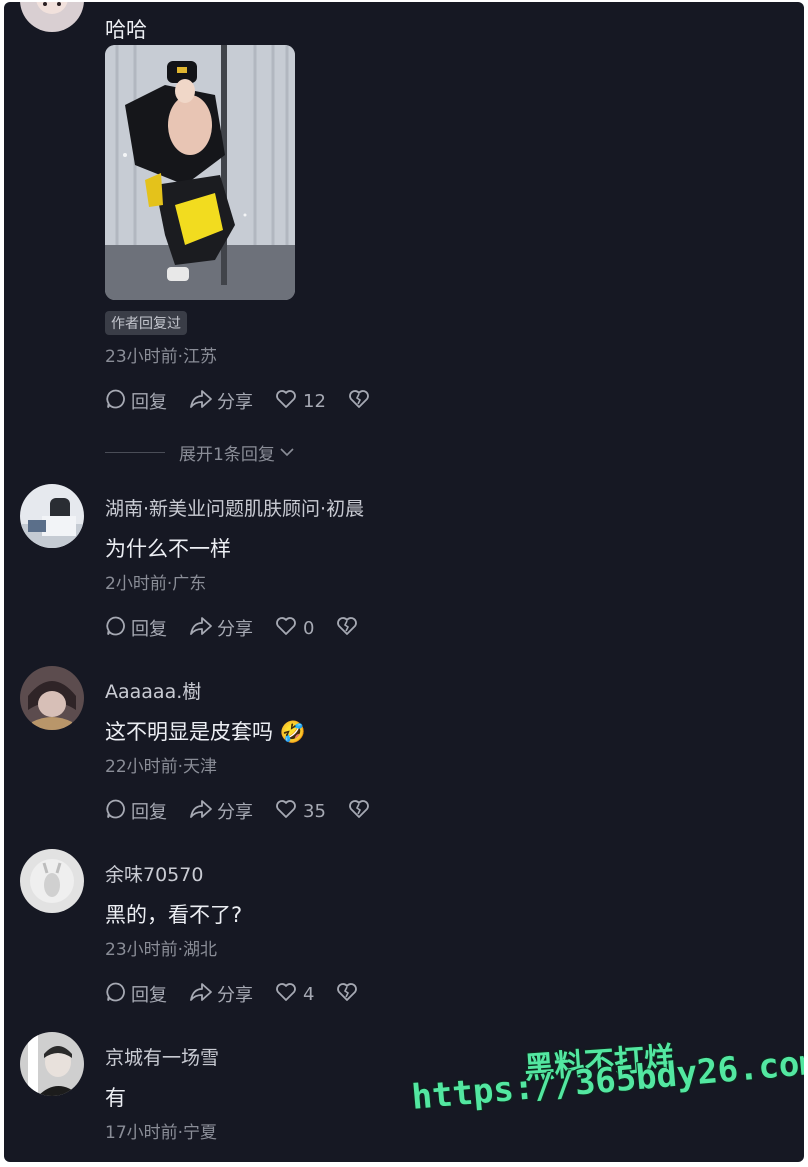 This screenshot has height=1167, width=808. What do you see at coordinates (115, 1098) in the screenshot?
I see `comment-text: 有` at bounding box center [115, 1098].